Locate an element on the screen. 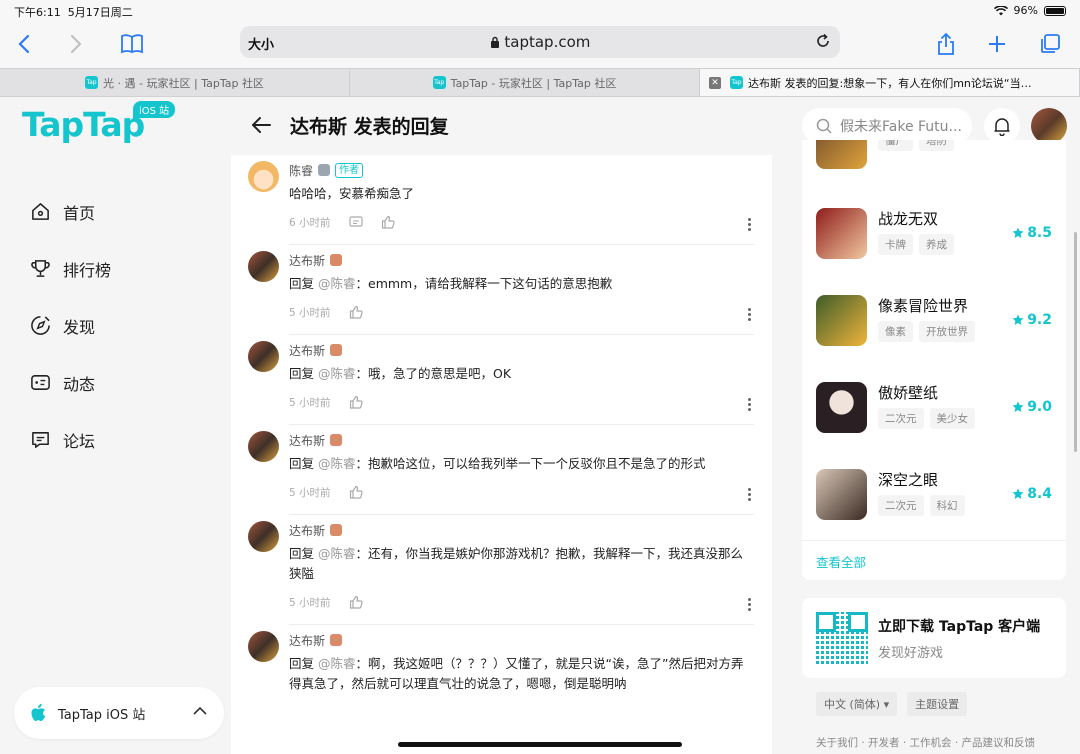  battery-percent: 96% is located at coordinates (1025, 10).